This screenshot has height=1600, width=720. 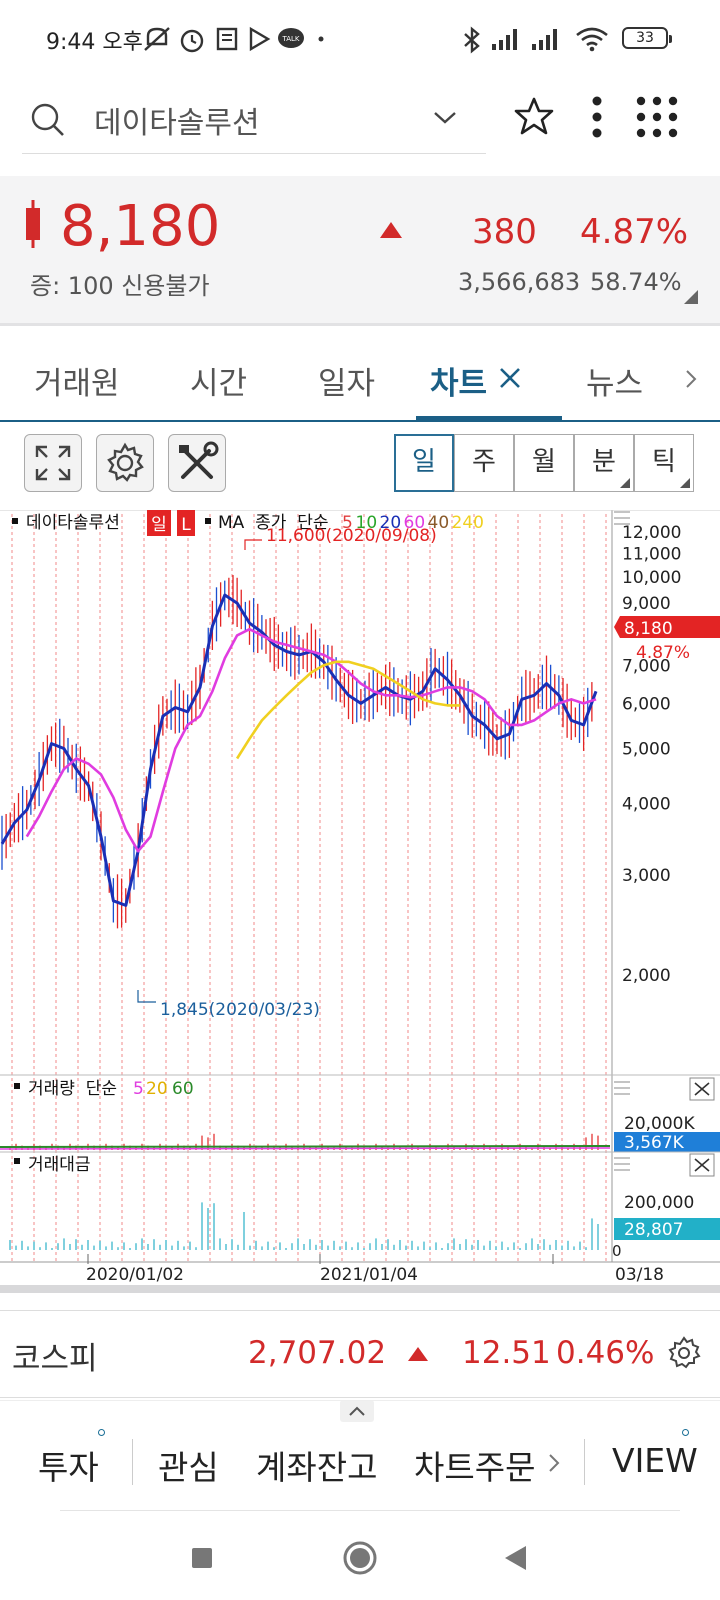 I want to click on volume-panel-close-icon, so click(x=702, y=1089).